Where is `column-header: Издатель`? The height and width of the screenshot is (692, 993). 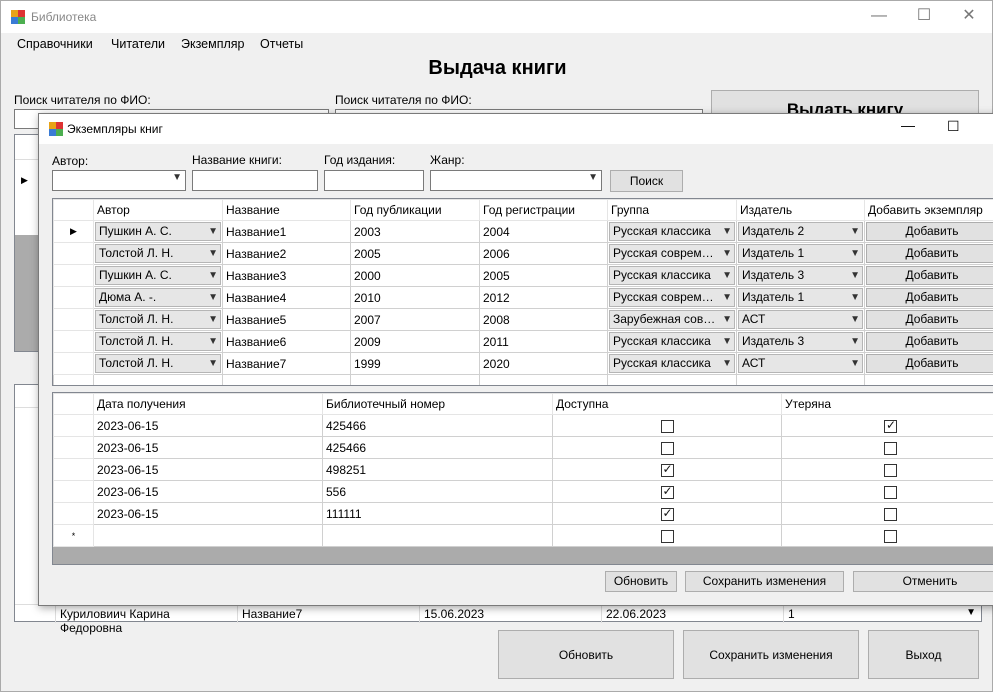 column-header: Издатель is located at coordinates (800, 210).